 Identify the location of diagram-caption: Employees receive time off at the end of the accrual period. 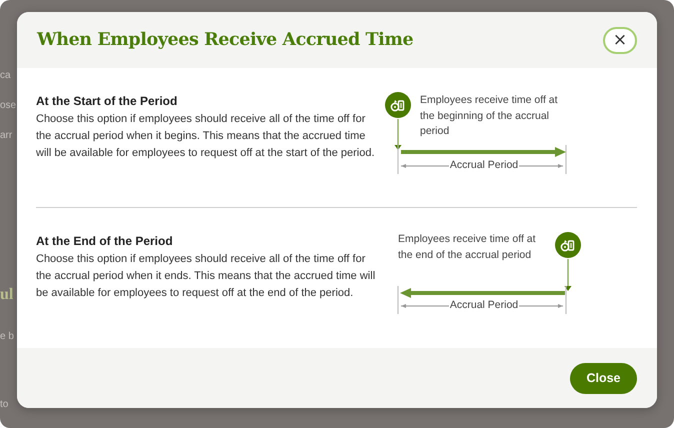
(467, 247).